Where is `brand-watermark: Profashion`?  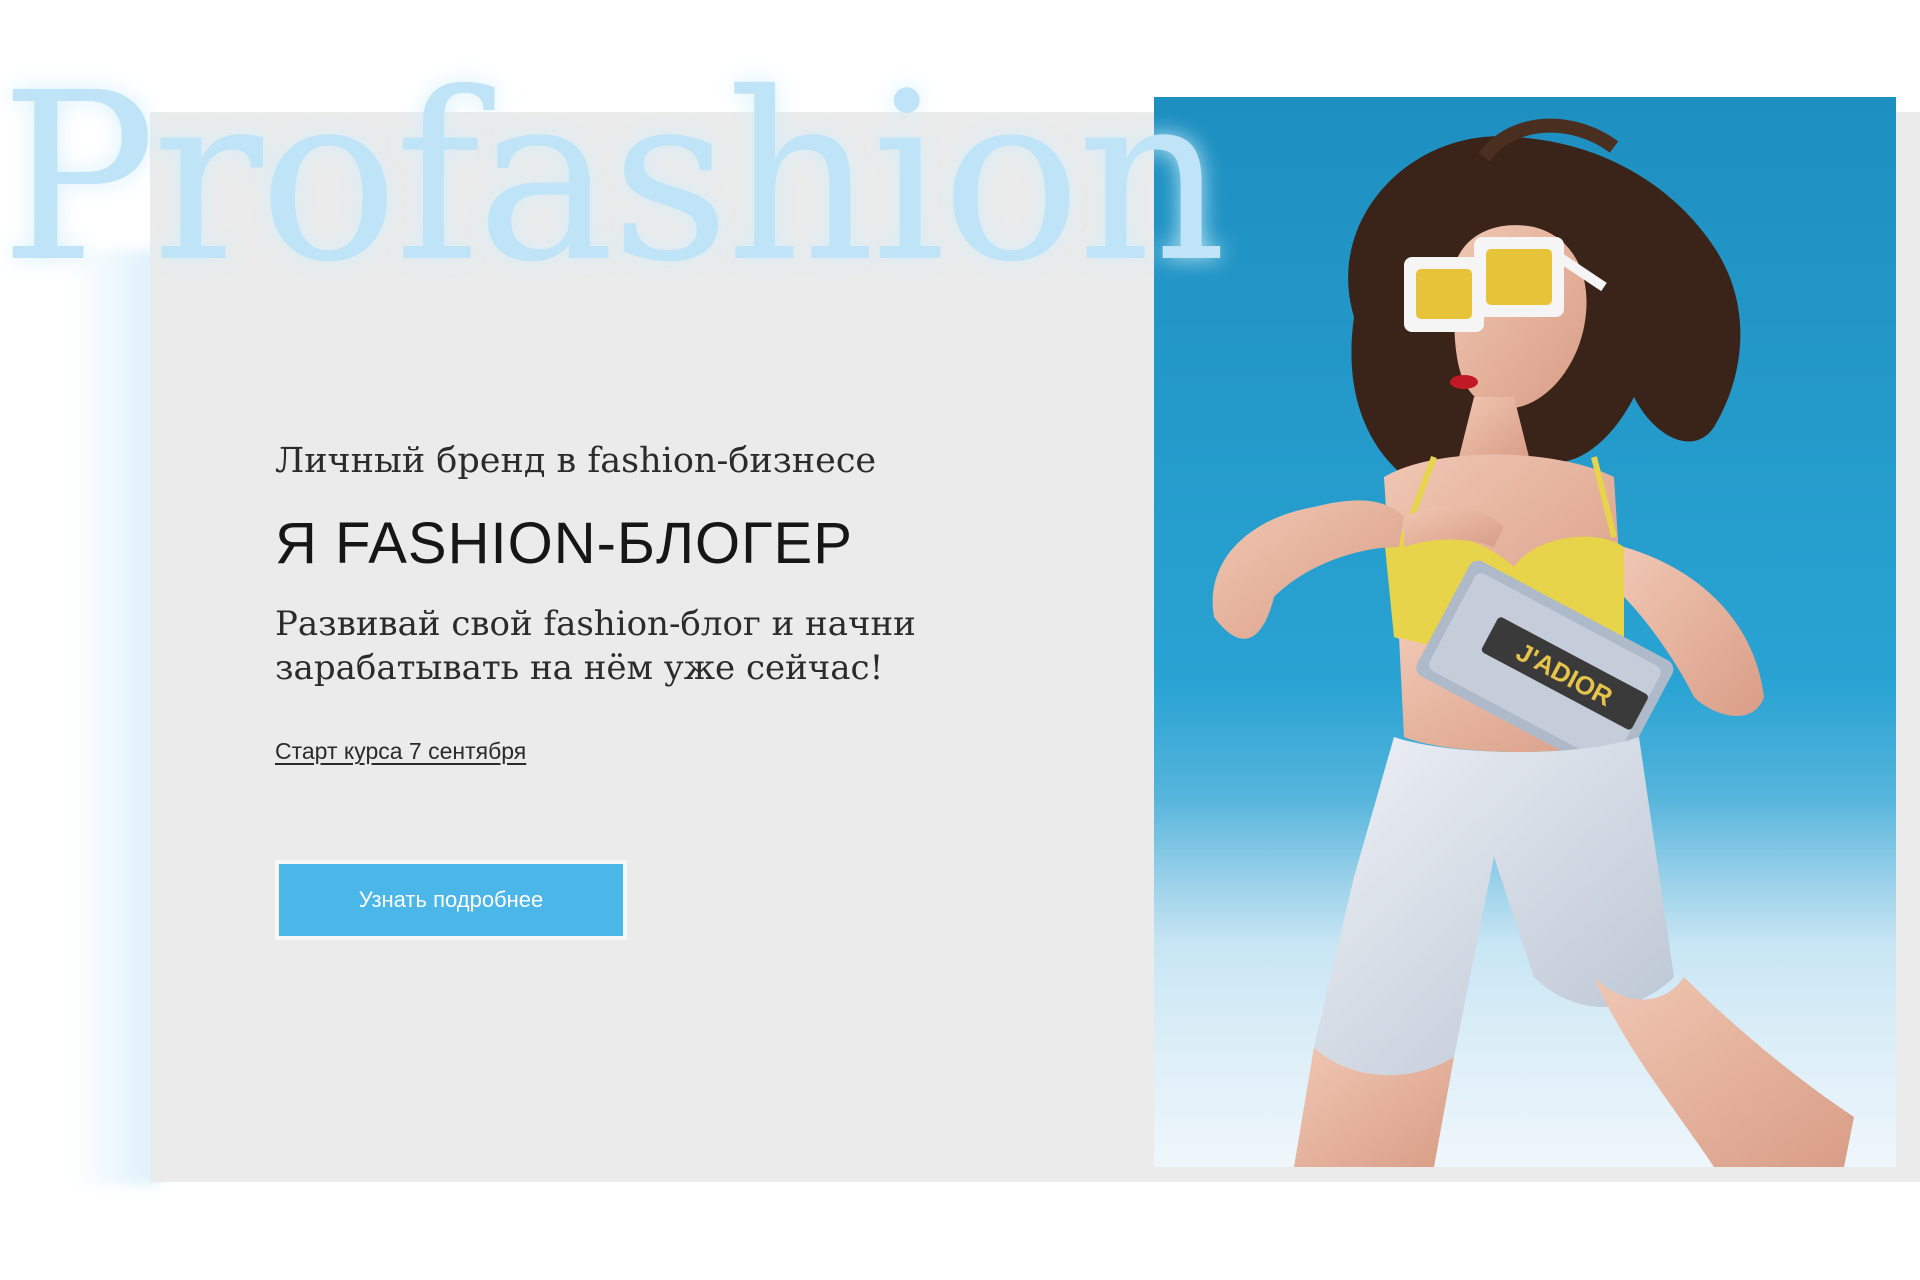 brand-watermark: Profashion is located at coordinates (613, 178).